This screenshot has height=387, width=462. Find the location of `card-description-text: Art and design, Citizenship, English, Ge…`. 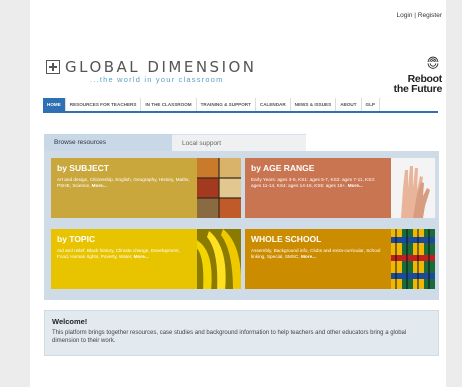

card-description-text: Art and design, Citizenship, English, Ge… is located at coordinates (123, 183).